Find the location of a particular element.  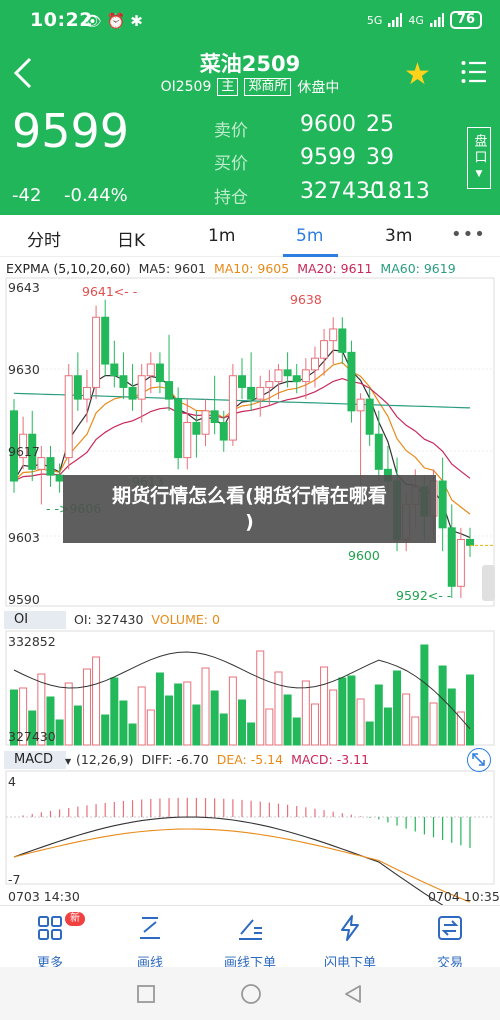

home-icon is located at coordinates (251, 994).